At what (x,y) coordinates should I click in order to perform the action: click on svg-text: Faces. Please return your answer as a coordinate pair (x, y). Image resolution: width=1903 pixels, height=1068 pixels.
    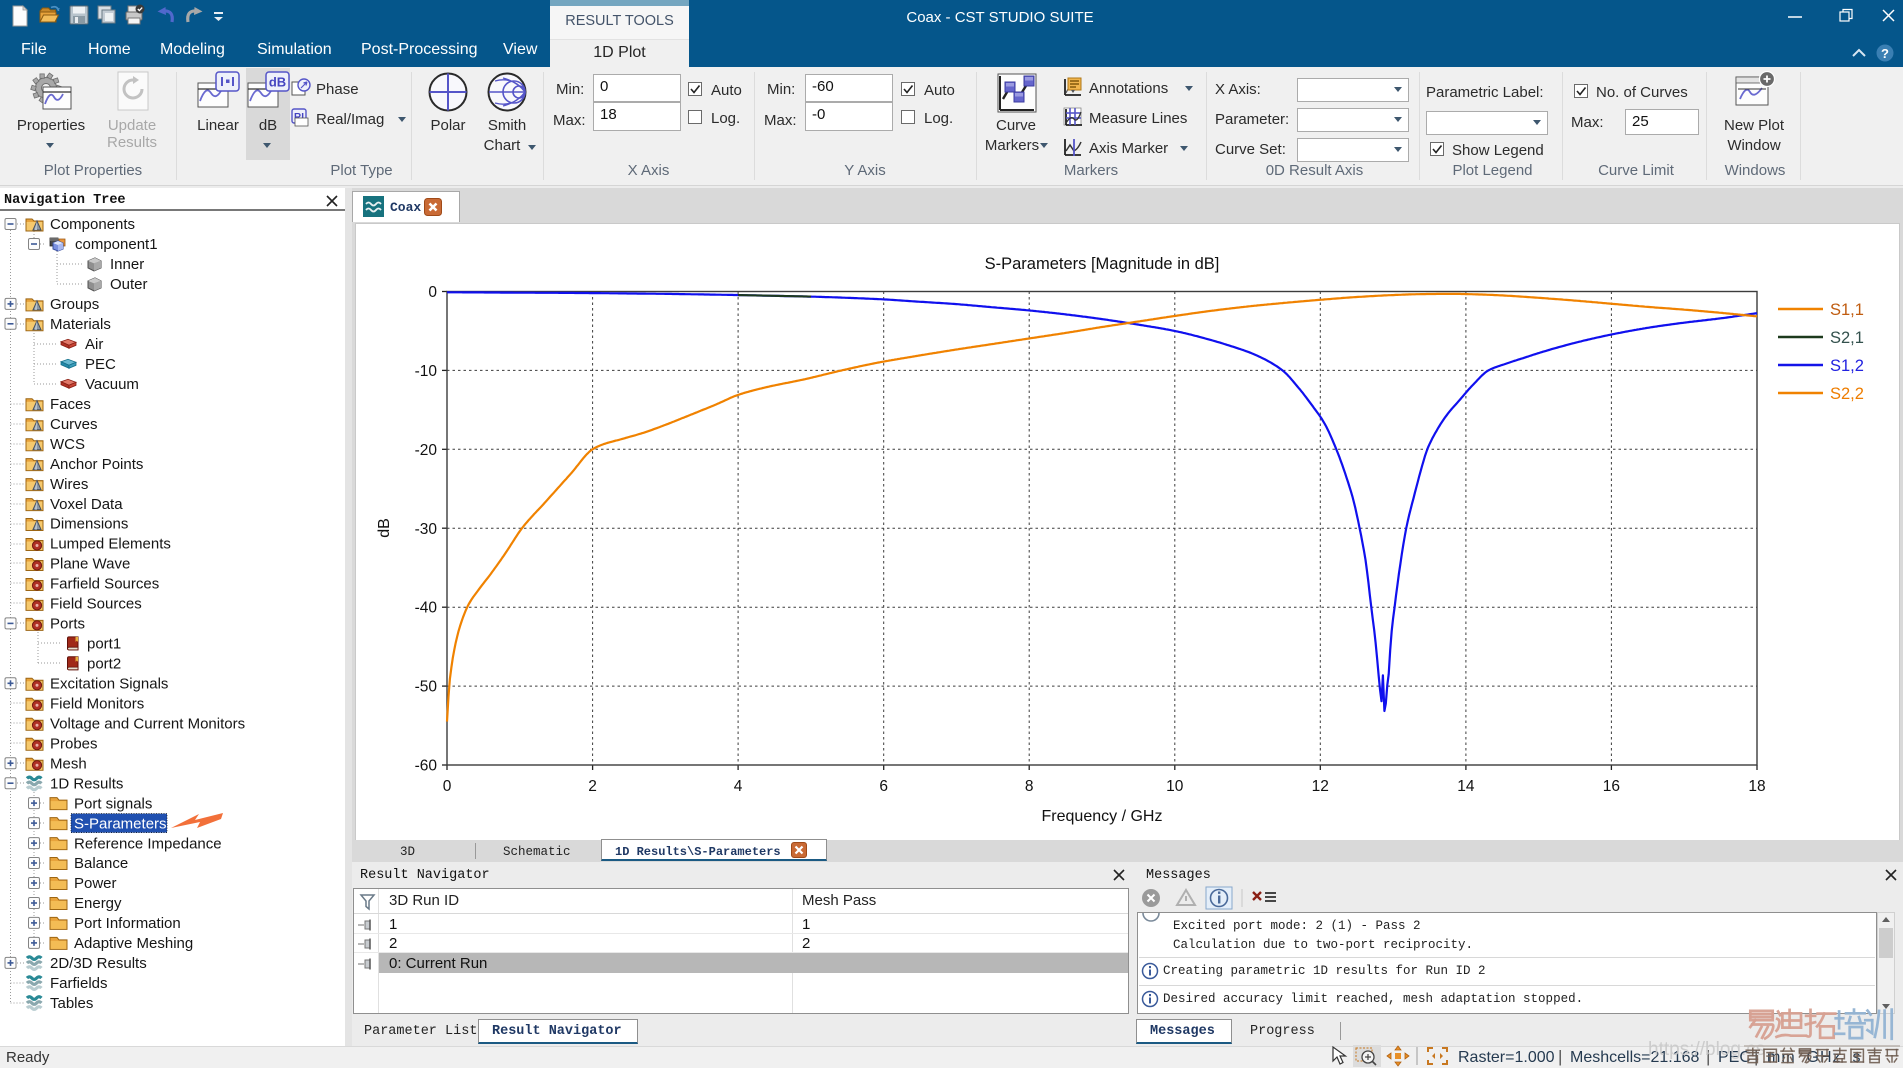
    Looking at the image, I should click on (70, 404).